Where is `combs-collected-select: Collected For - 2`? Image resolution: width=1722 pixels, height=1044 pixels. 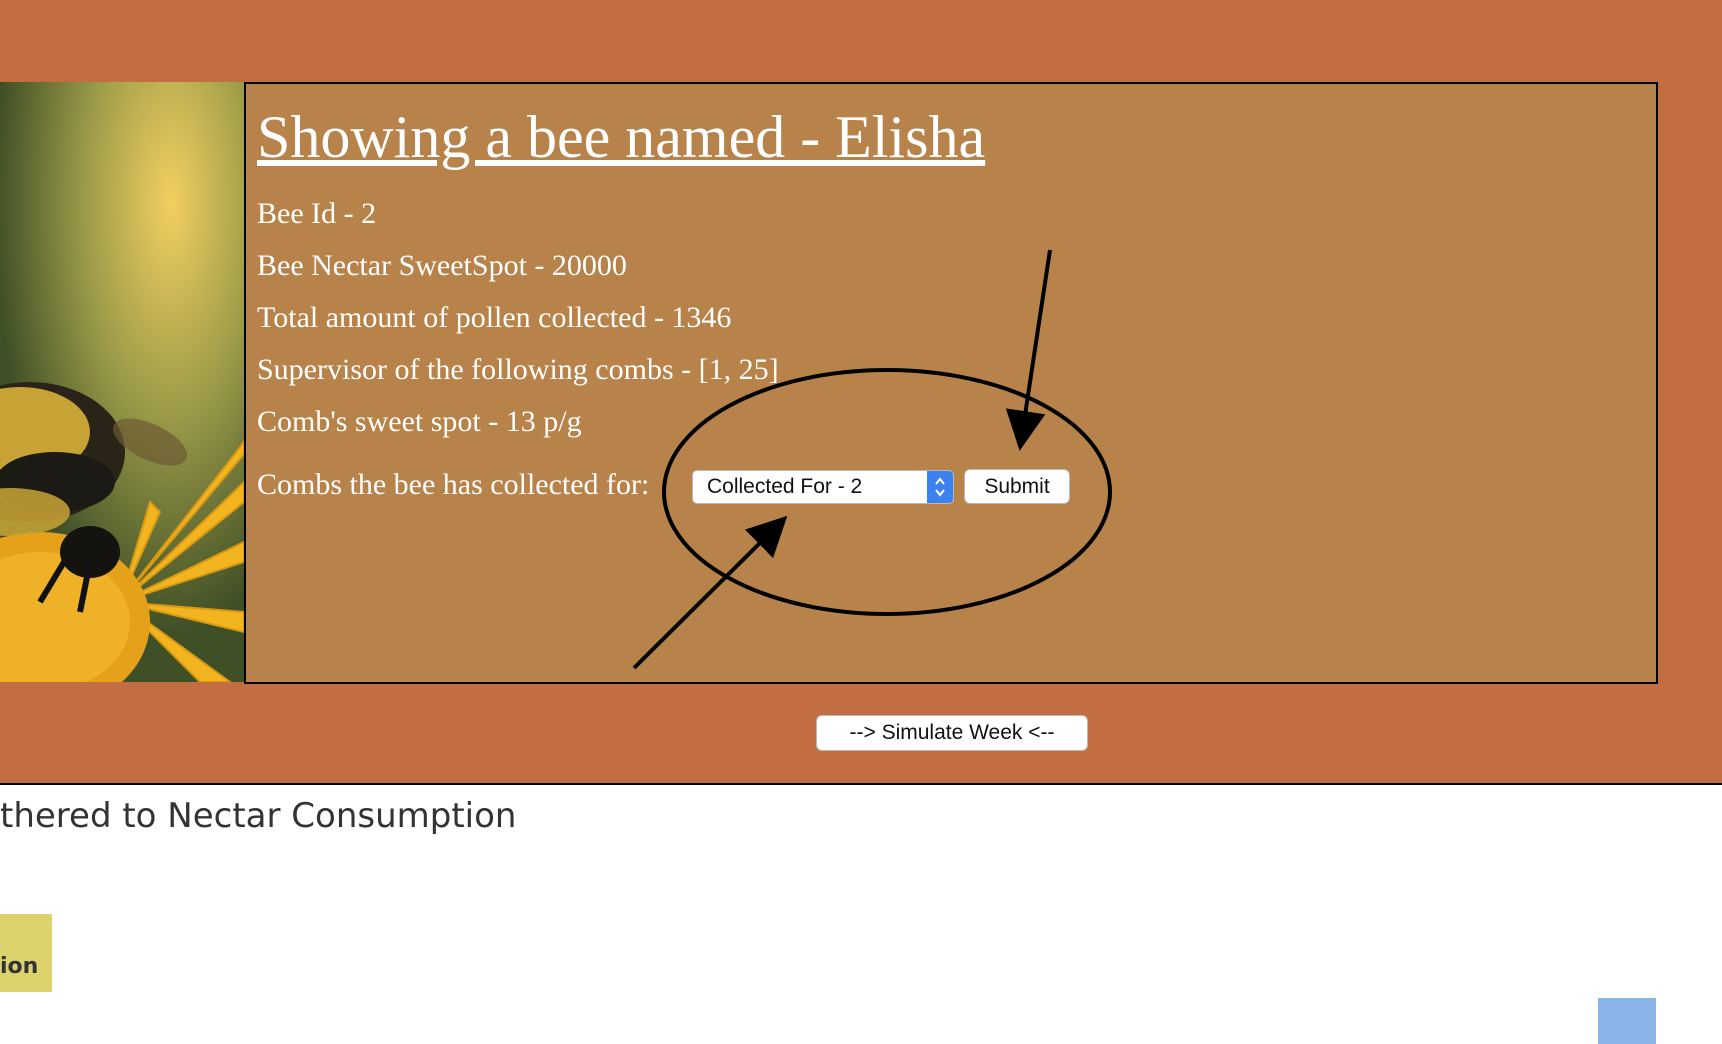 combs-collected-select: Collected For - 2 is located at coordinates (823, 487).